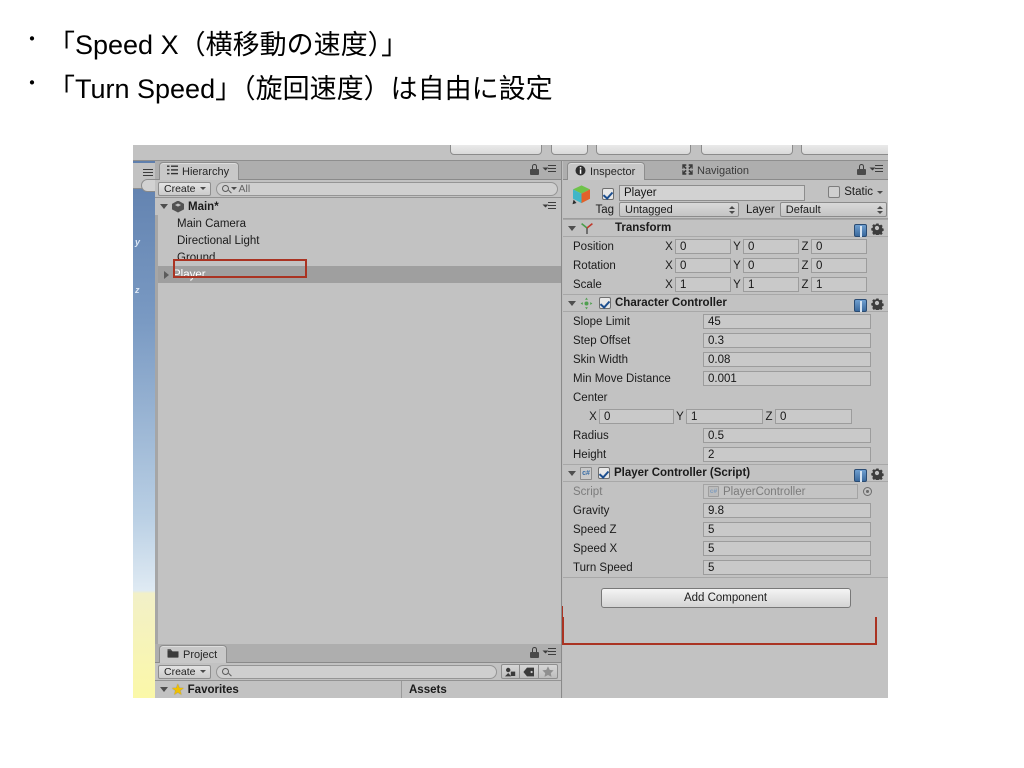 This screenshot has width=1024, height=768. I want to click on search-filter-caret-icon, so click(233, 188).